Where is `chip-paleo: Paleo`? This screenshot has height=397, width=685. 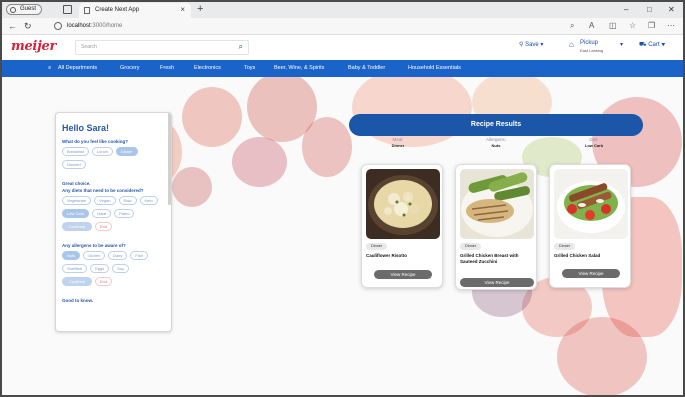
chip-paleo: Paleo is located at coordinates (124, 213).